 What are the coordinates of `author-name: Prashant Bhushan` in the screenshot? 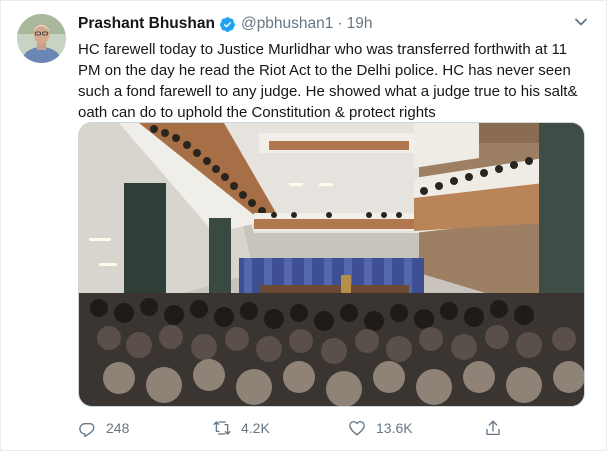 It's located at (146, 24).